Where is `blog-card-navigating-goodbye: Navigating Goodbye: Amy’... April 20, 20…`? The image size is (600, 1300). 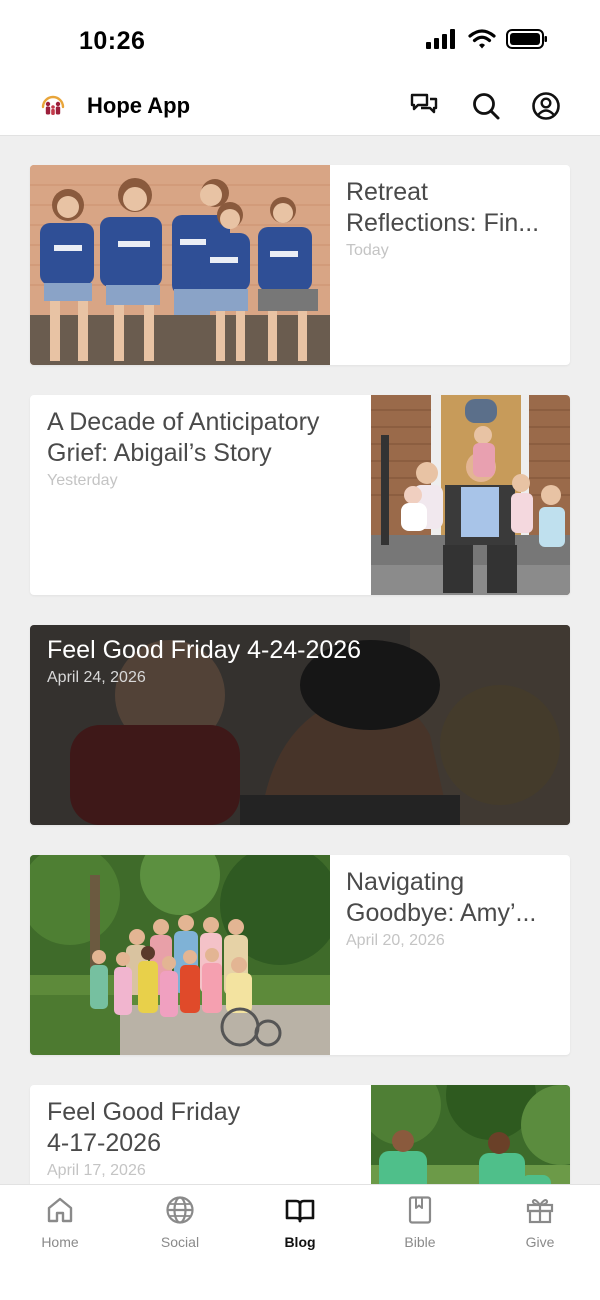
blog-card-navigating-goodbye: Navigating Goodbye: Amy’... April 20, 20… is located at coordinates (300, 955).